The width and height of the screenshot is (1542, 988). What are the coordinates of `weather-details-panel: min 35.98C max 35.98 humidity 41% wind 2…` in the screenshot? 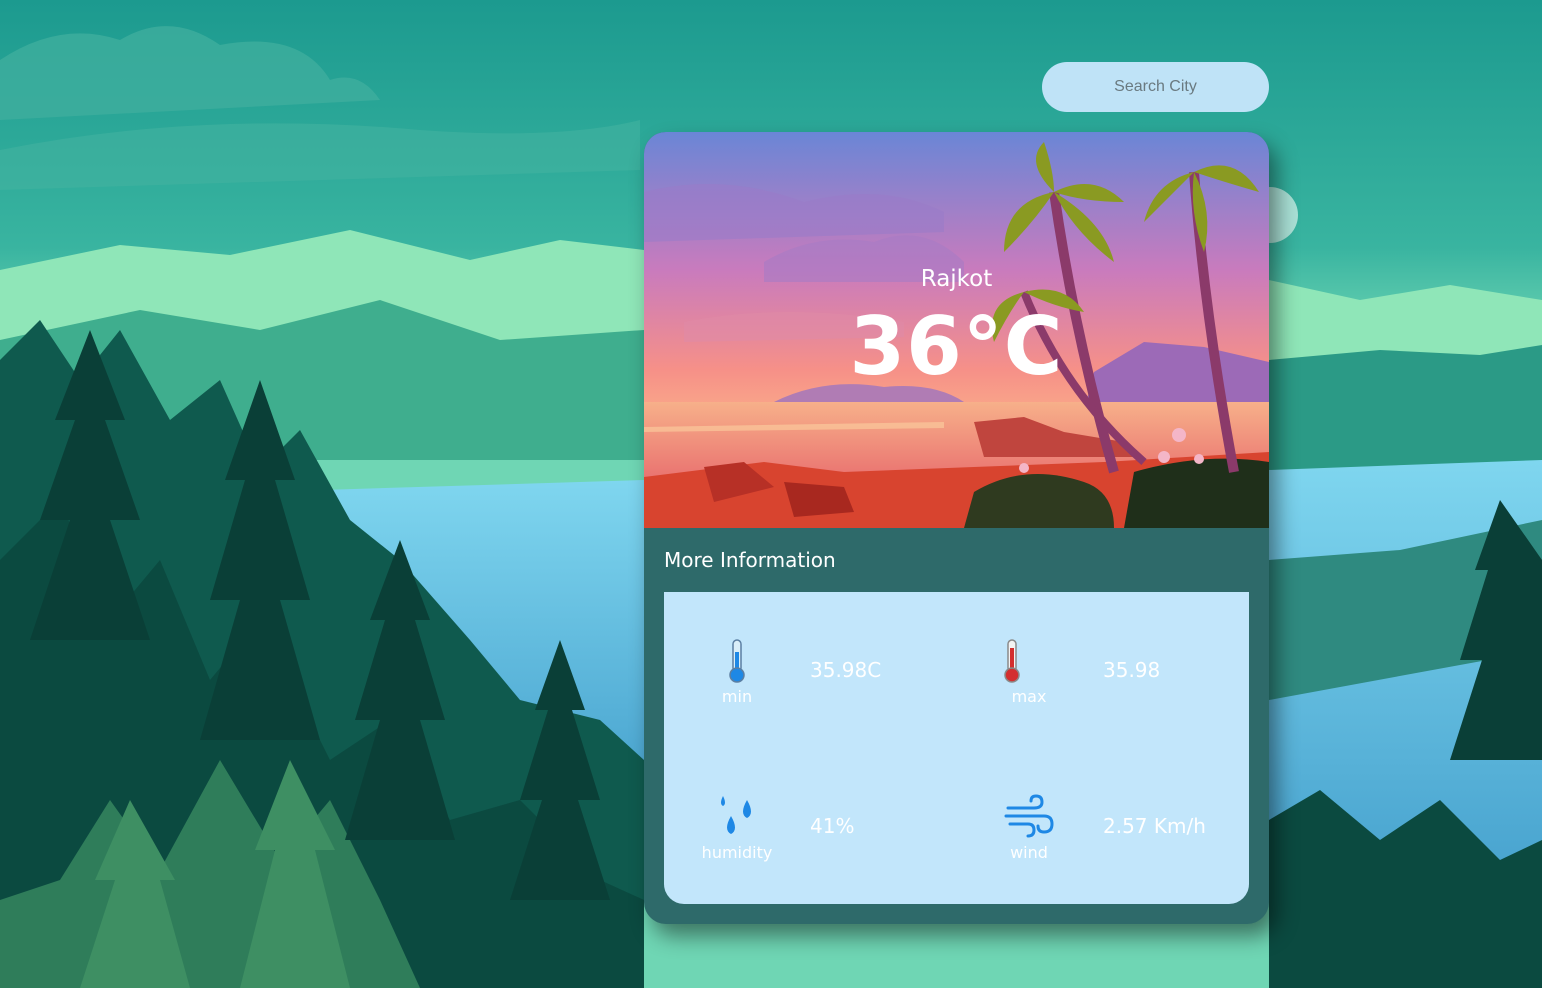 It's located at (956, 748).